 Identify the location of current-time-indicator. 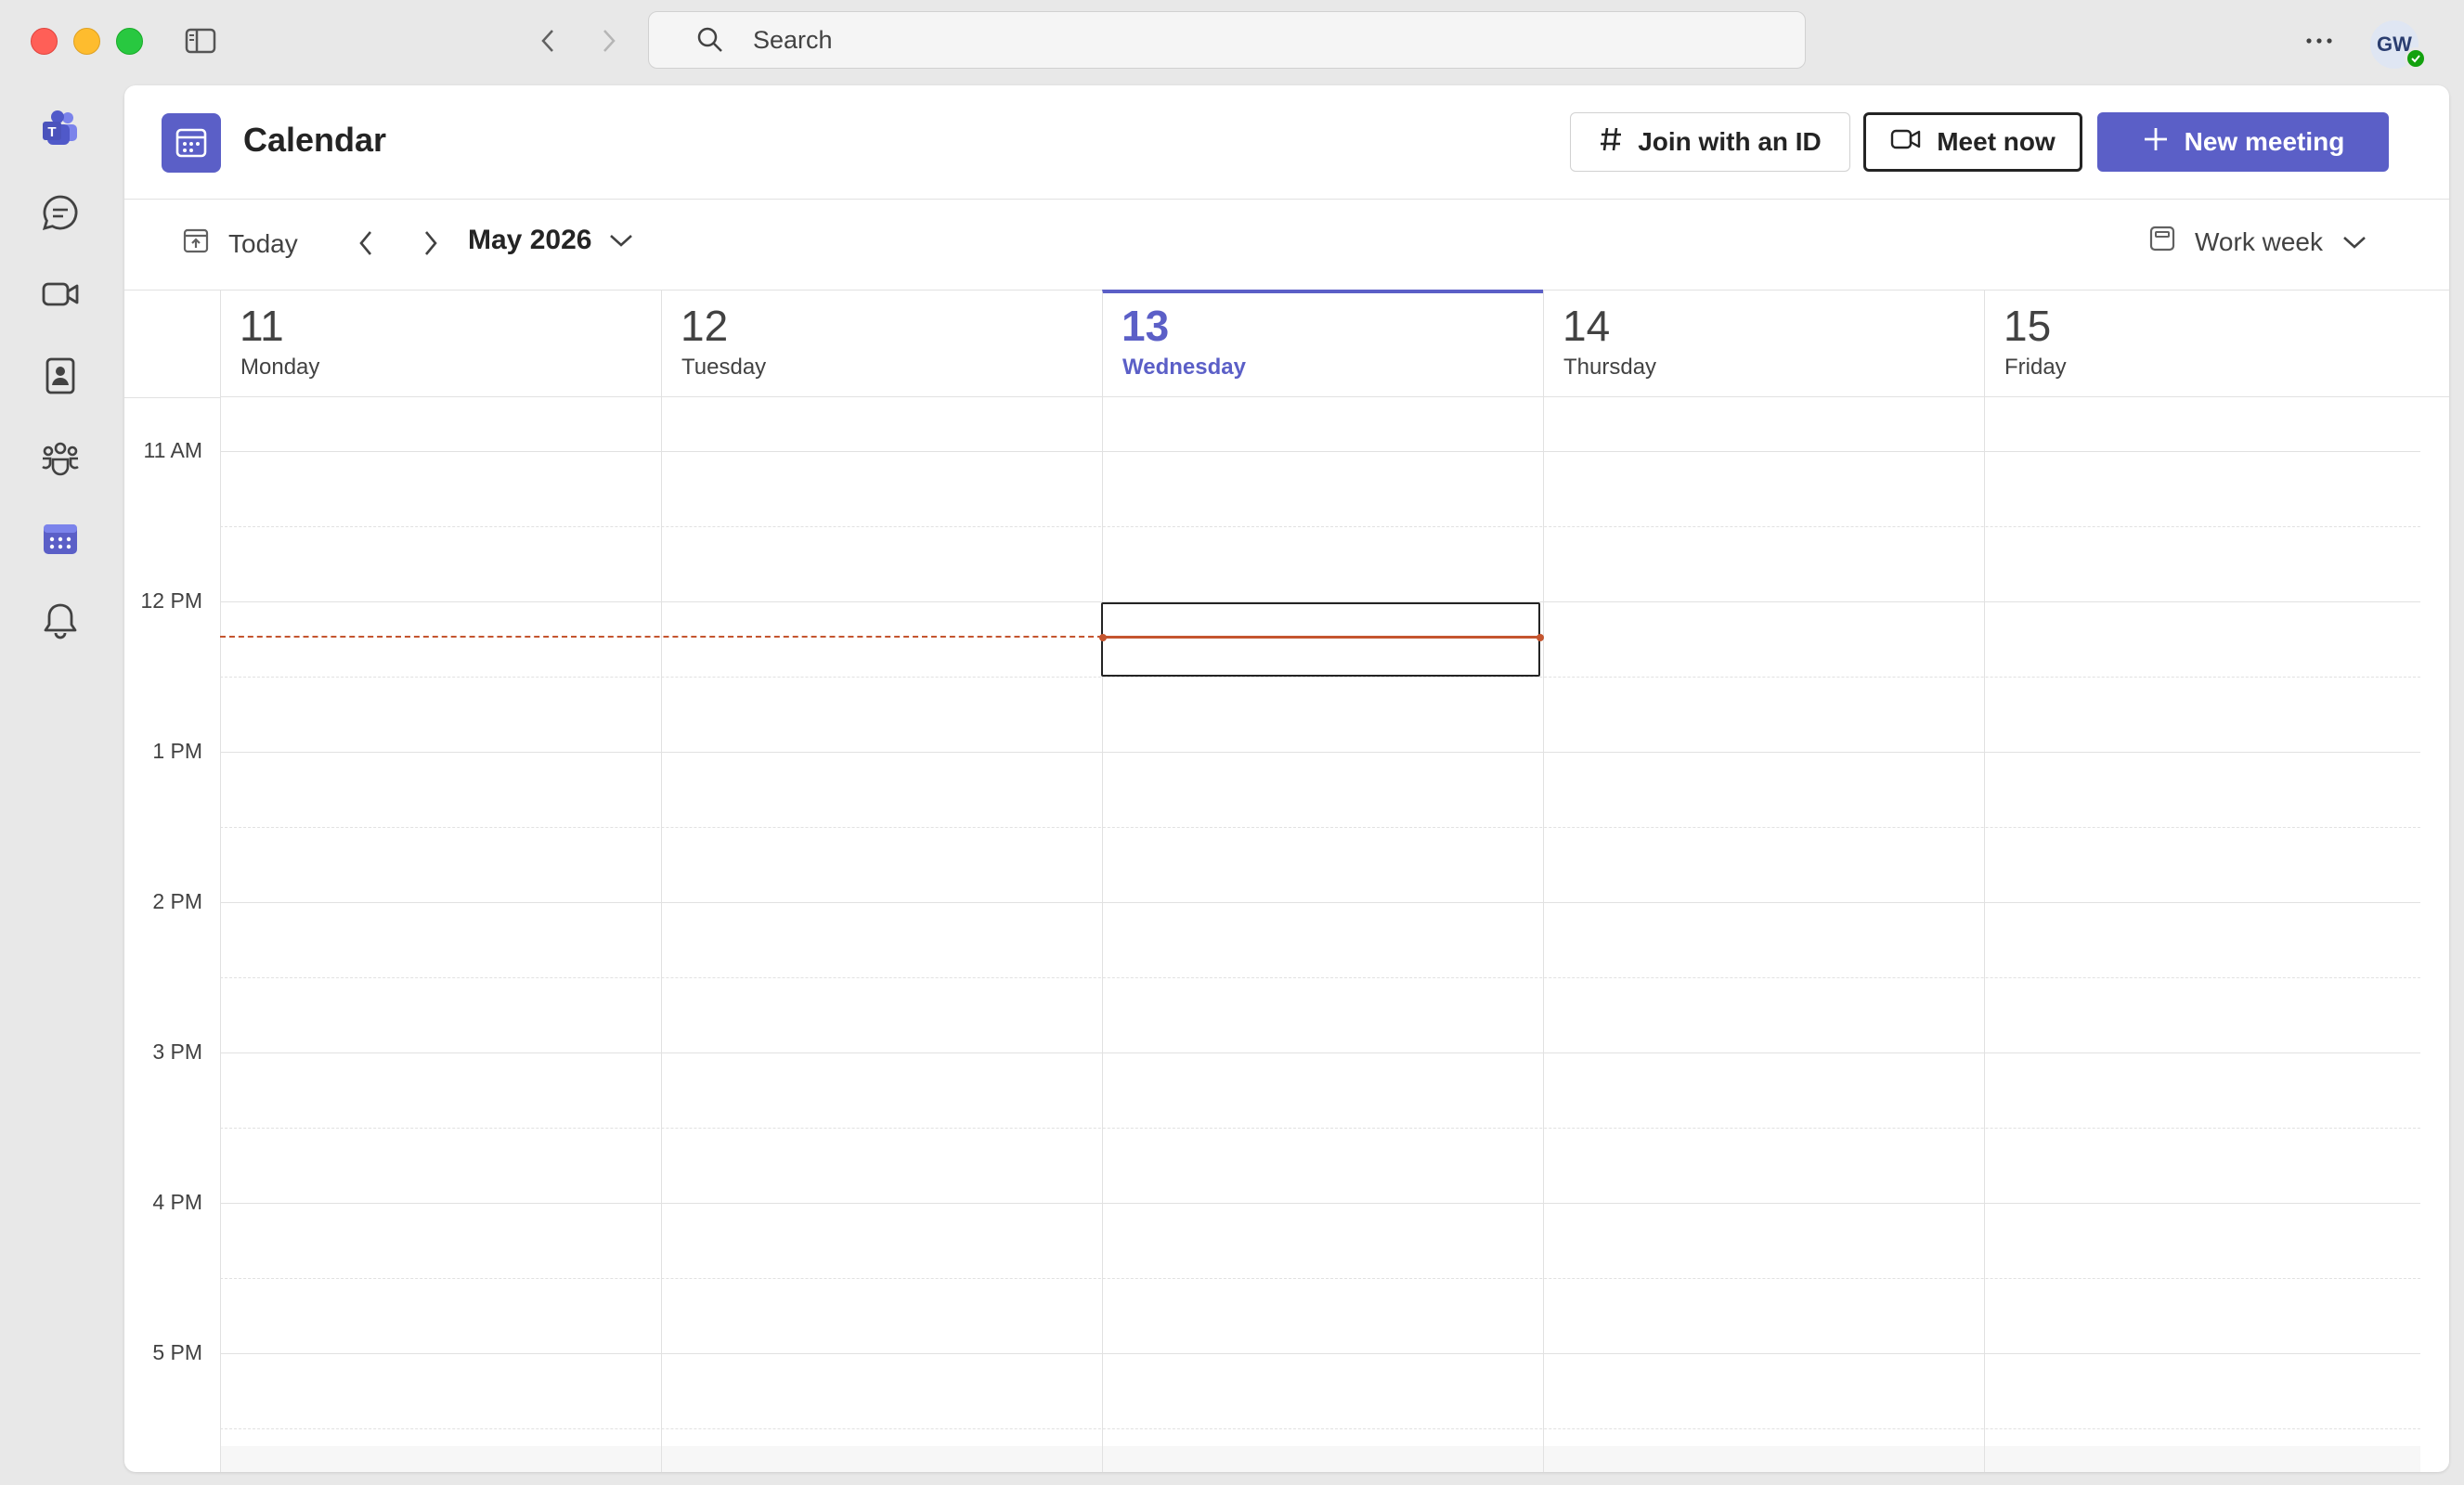
(1322, 637).